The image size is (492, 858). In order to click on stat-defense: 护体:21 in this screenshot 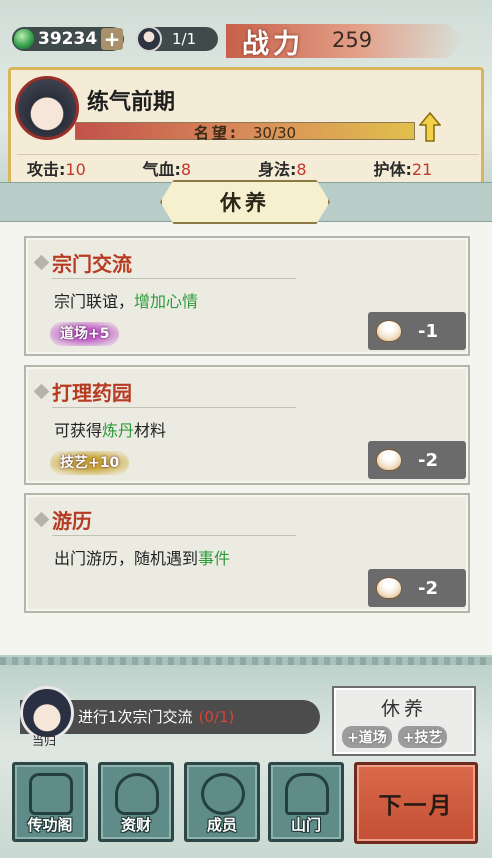, I will do `click(422, 168)`.